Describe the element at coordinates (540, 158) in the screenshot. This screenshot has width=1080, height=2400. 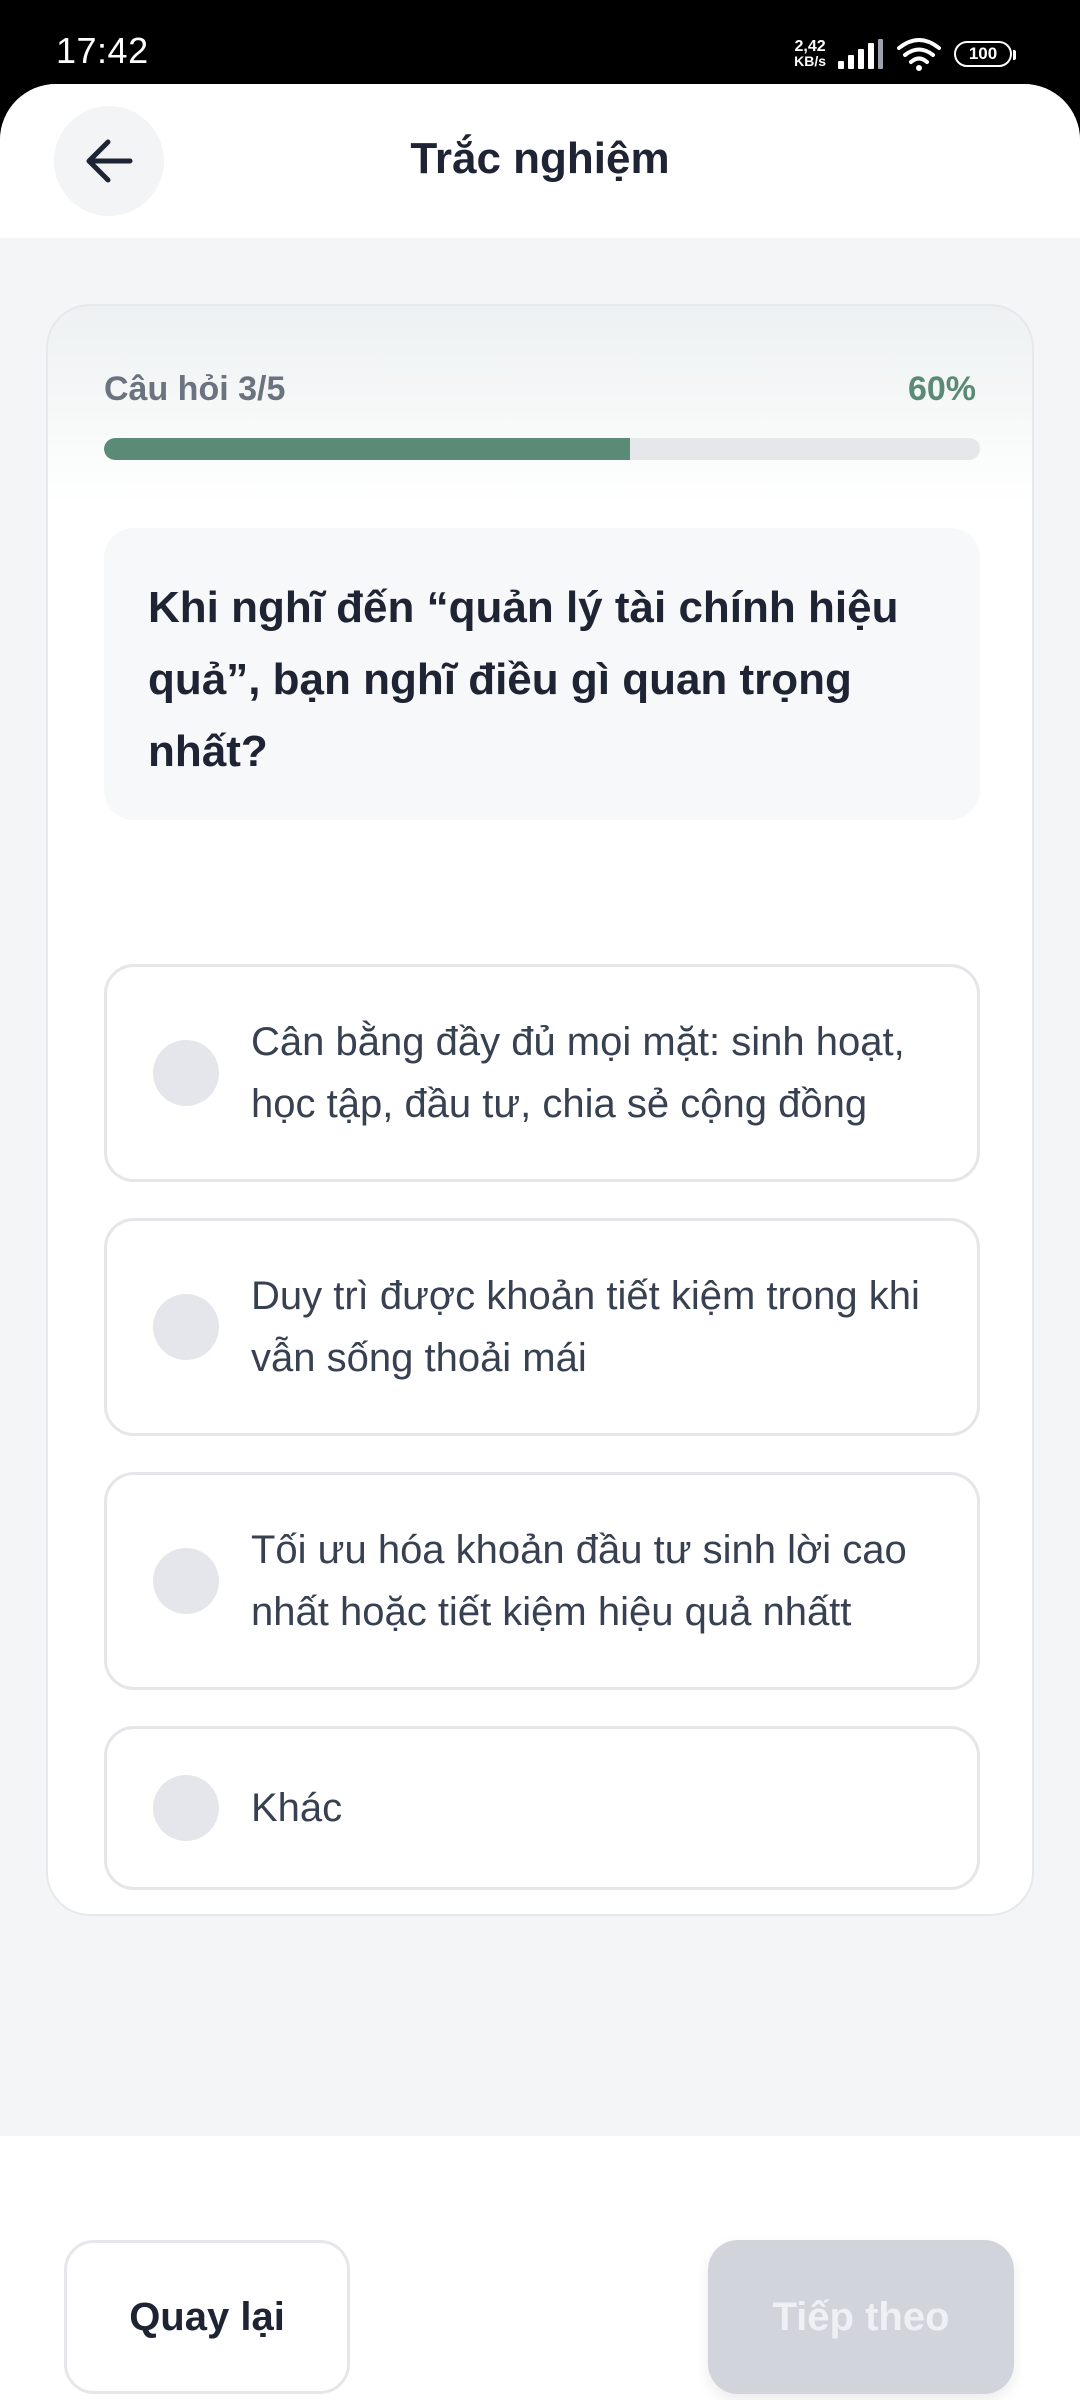
I see `page-title: Trắc nghiệm` at that location.